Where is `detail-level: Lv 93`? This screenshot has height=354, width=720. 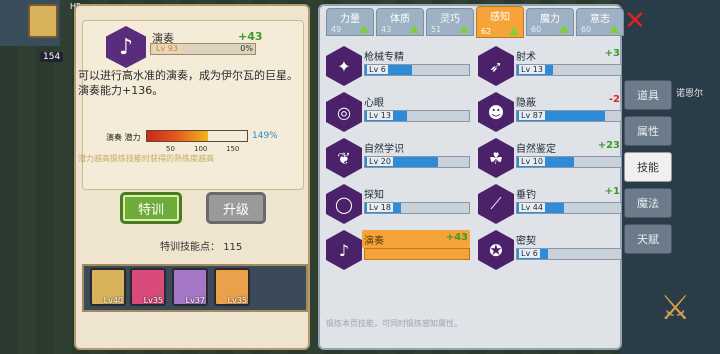 detail-level: Lv 93 is located at coordinates (167, 48).